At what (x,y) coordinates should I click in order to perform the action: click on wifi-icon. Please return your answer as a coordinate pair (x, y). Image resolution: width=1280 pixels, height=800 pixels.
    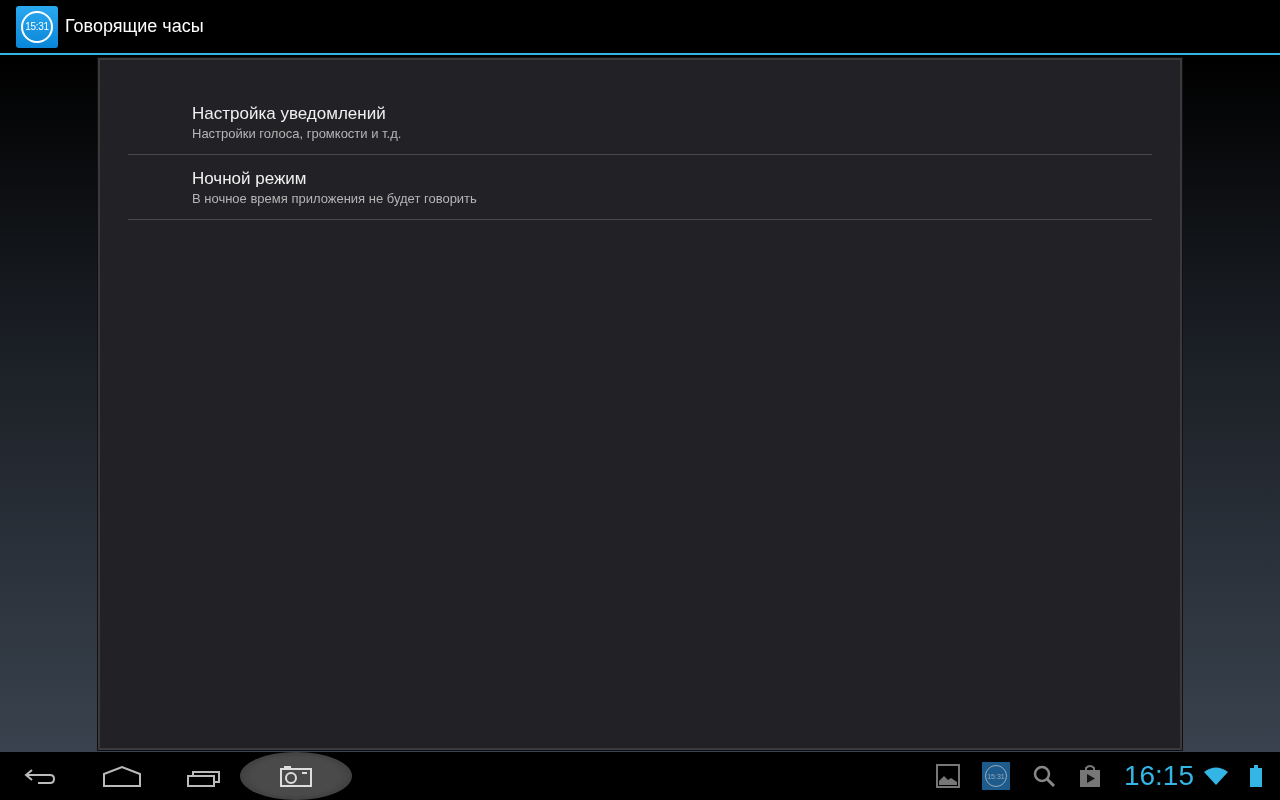
    Looking at the image, I should click on (1216, 776).